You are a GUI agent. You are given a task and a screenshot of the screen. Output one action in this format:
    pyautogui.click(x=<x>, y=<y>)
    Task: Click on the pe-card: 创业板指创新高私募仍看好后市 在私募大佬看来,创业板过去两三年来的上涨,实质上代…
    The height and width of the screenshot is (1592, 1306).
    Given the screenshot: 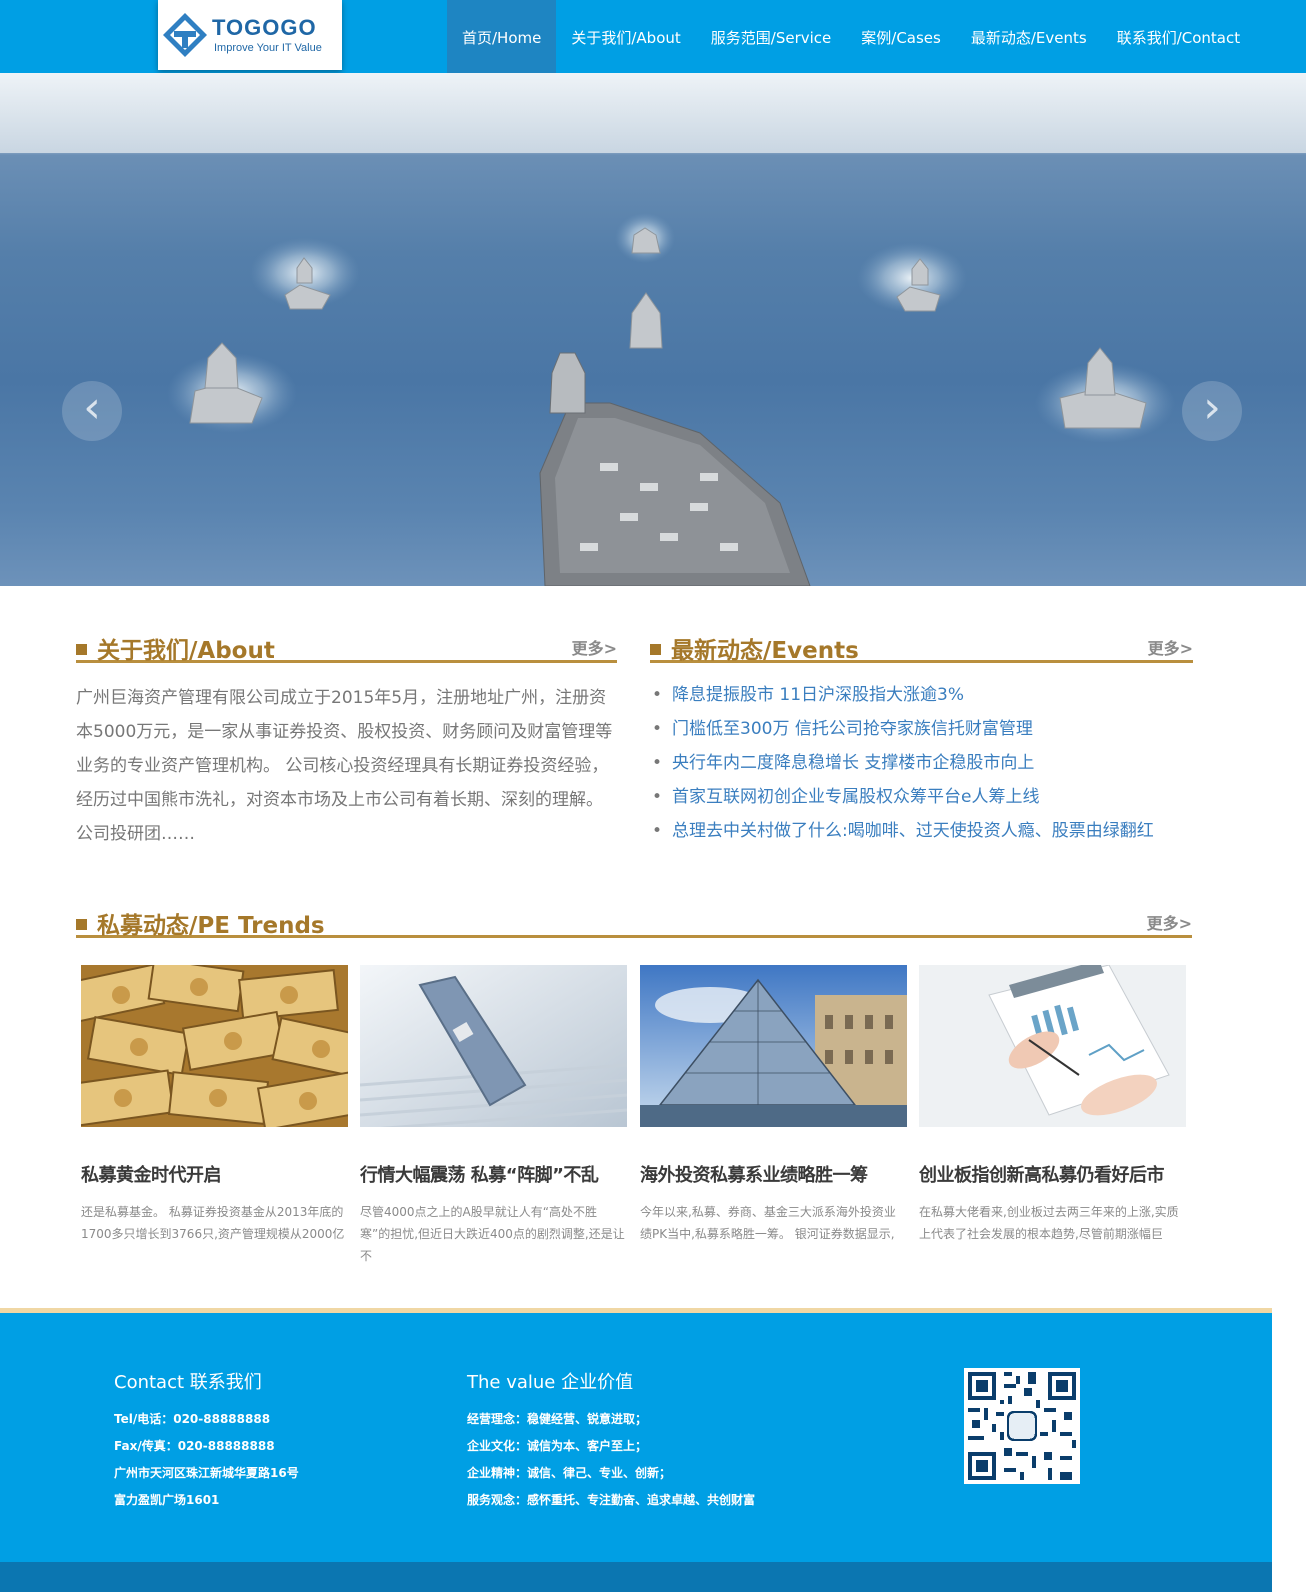 What is the action you would take?
    pyautogui.click(x=1052, y=1105)
    